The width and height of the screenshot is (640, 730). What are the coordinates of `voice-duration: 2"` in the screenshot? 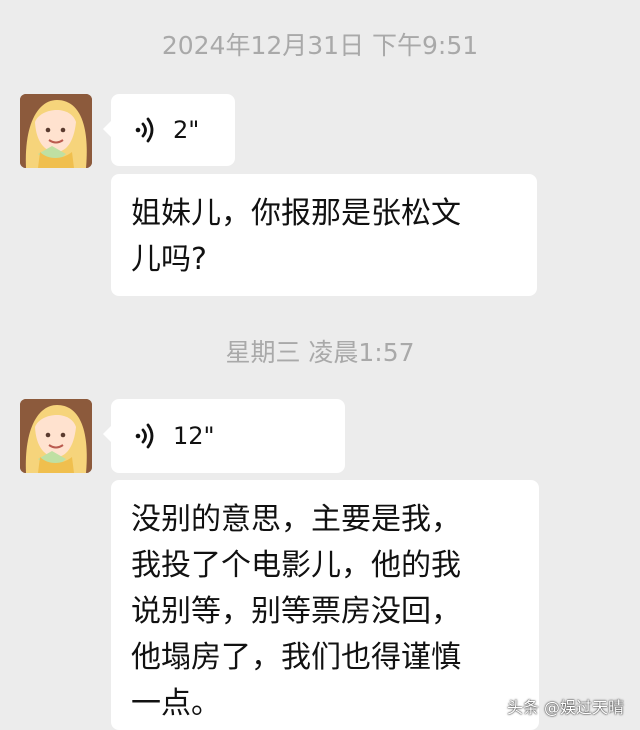 It's located at (186, 130).